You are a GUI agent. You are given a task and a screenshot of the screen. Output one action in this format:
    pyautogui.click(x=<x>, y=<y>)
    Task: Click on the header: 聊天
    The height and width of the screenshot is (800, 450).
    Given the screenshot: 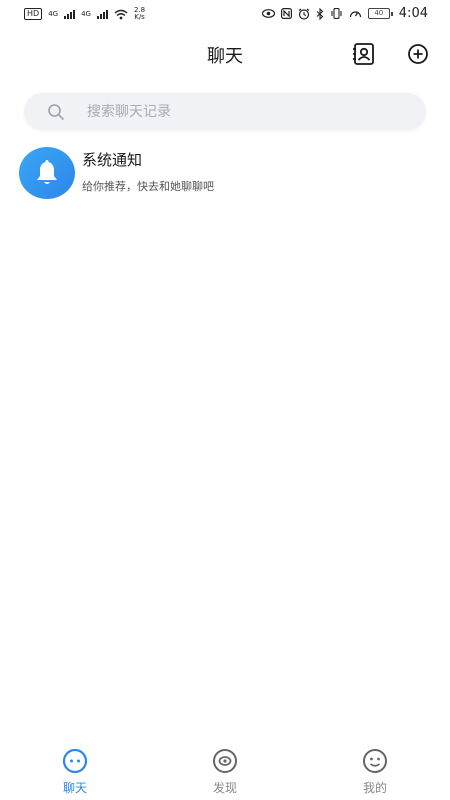 What is the action you would take?
    pyautogui.click(x=225, y=54)
    